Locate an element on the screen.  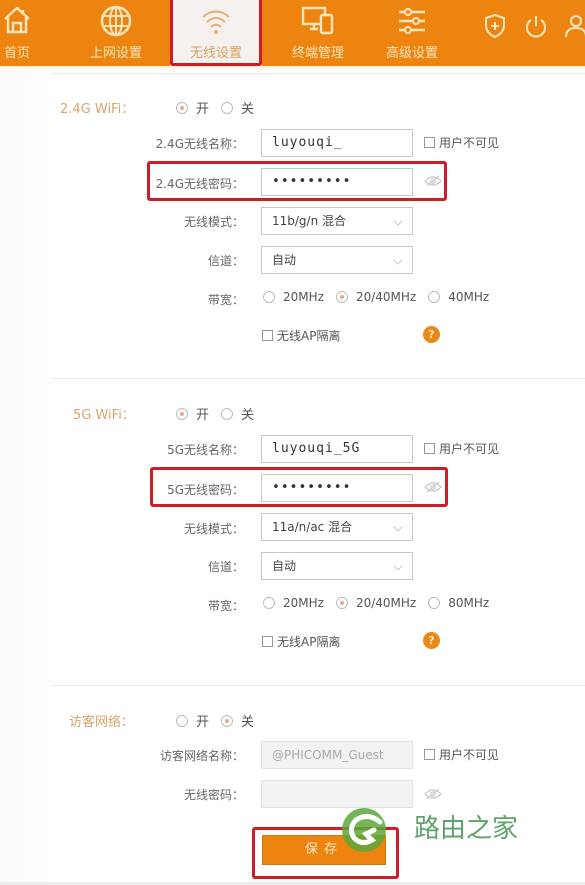
select-value: 11b/g/n 混合 is located at coordinates (309, 221).